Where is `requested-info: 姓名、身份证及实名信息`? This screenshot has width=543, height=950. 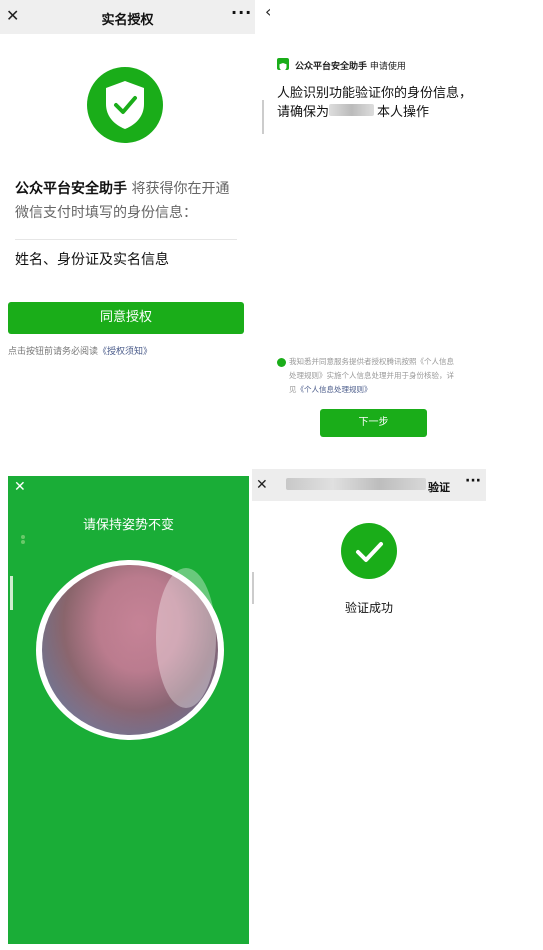
requested-info: 姓名、身份证及实名信息 is located at coordinates (92, 260).